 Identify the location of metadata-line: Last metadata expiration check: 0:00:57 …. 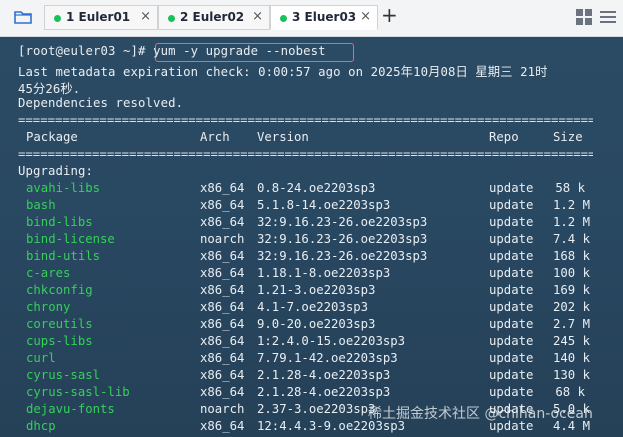
(283, 72).